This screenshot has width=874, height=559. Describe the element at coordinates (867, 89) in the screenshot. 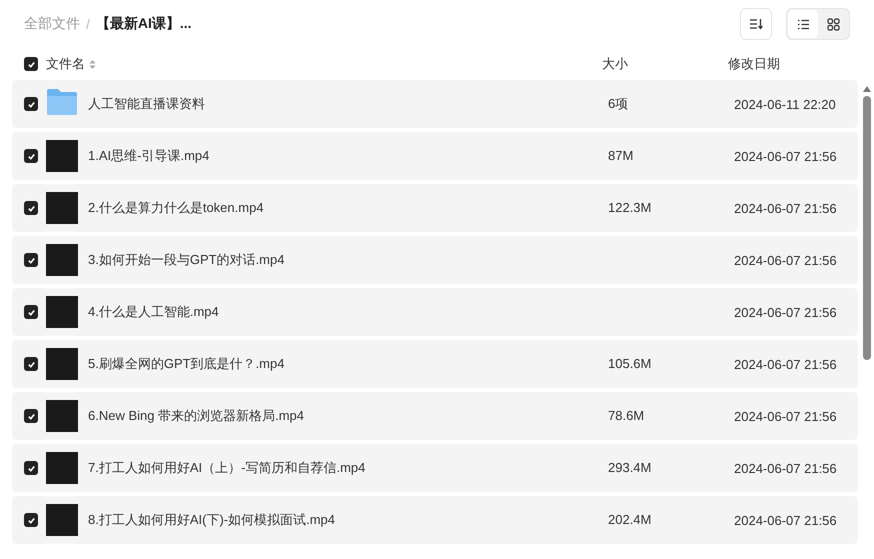

I see `scroll-up-icon` at that location.